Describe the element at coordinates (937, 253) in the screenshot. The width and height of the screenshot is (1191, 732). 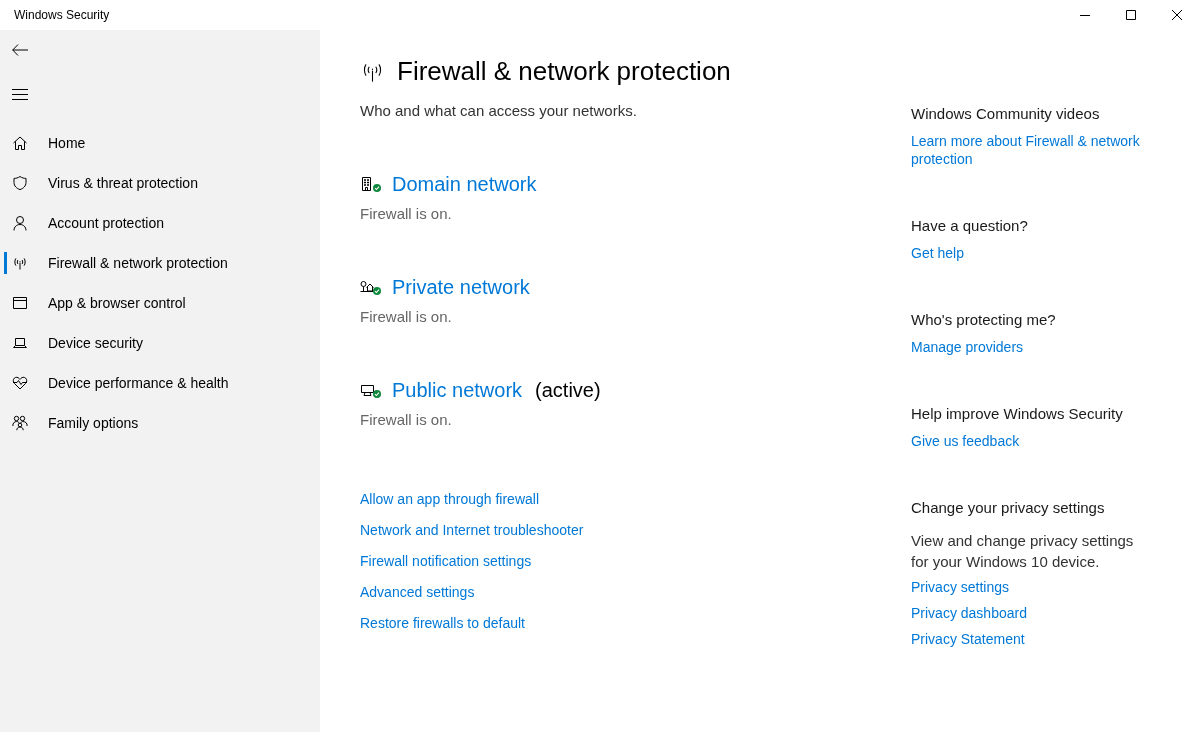
I see `help-link: Get help` at that location.